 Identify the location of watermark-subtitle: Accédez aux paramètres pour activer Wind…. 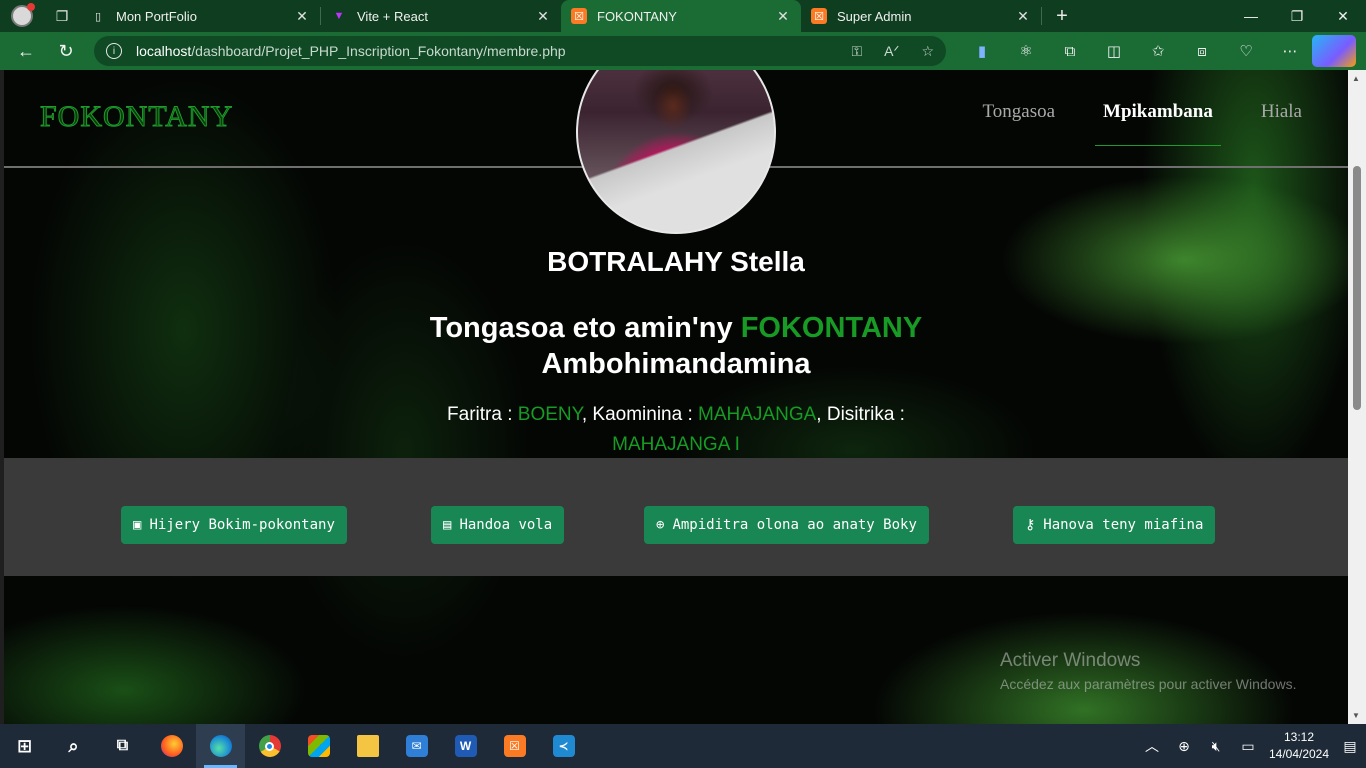
(1148, 684).